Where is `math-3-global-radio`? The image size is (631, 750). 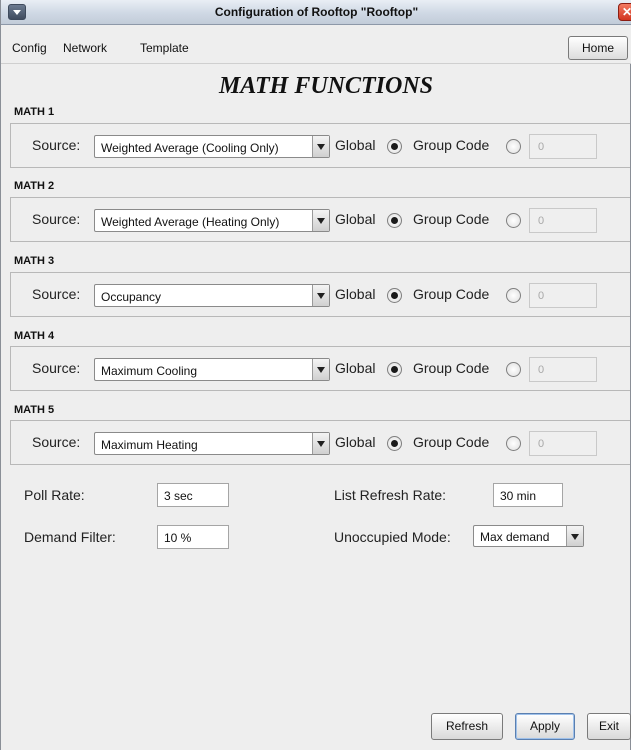
math-3-global-radio is located at coordinates (394, 295).